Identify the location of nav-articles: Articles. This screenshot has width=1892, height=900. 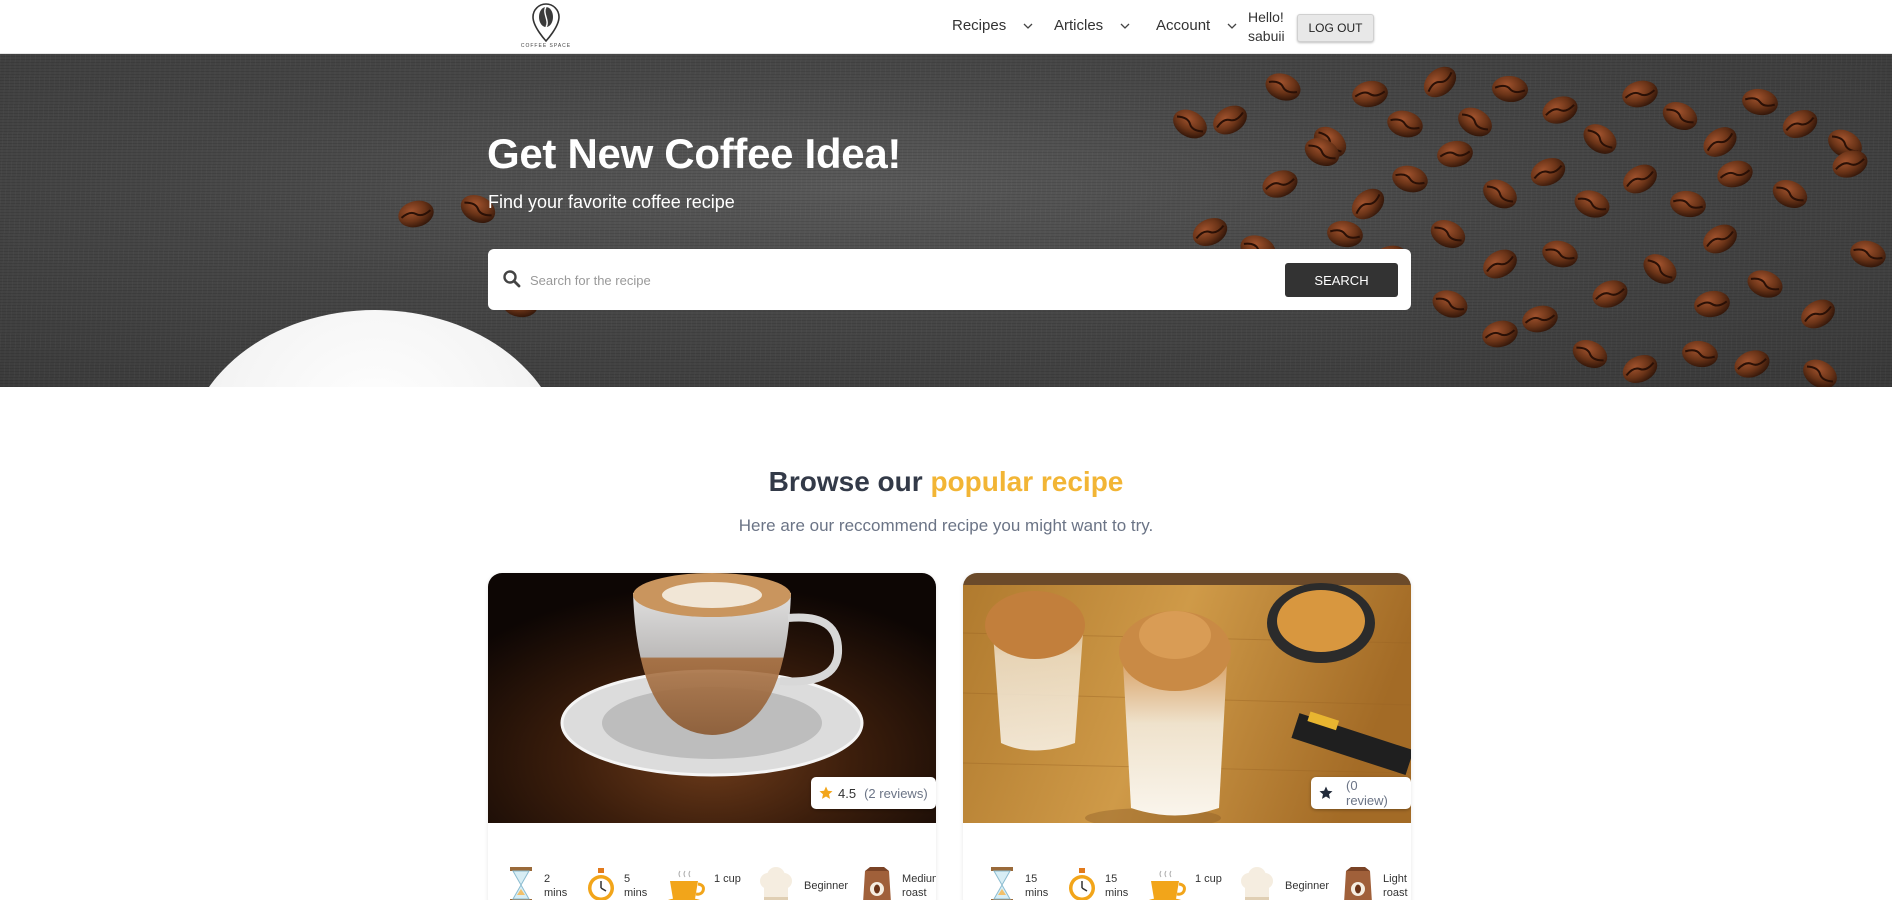
(1092, 25).